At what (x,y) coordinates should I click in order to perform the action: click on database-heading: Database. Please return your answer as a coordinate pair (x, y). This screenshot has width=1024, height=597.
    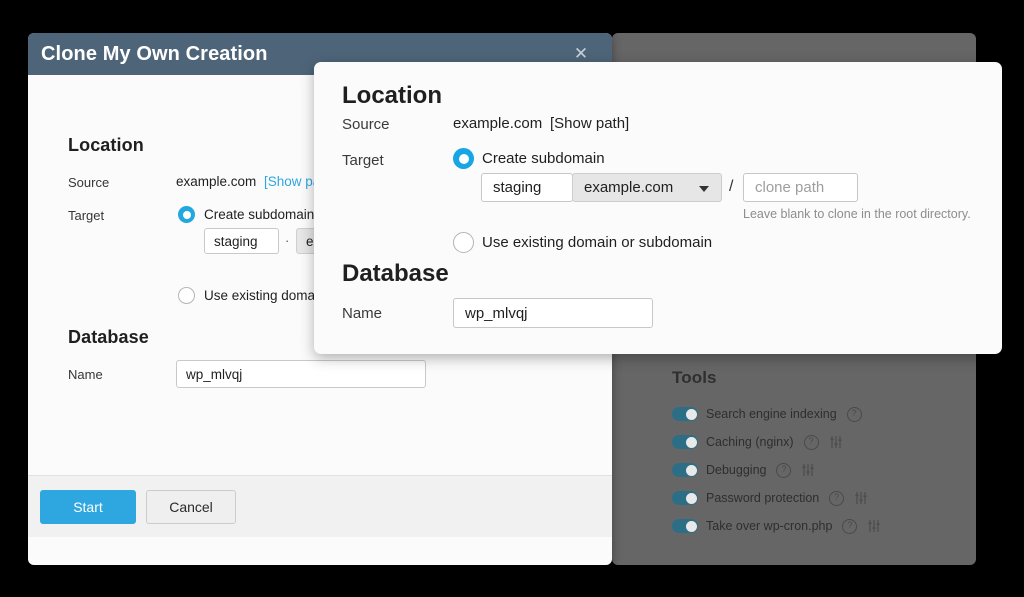
    Looking at the image, I should click on (108, 337).